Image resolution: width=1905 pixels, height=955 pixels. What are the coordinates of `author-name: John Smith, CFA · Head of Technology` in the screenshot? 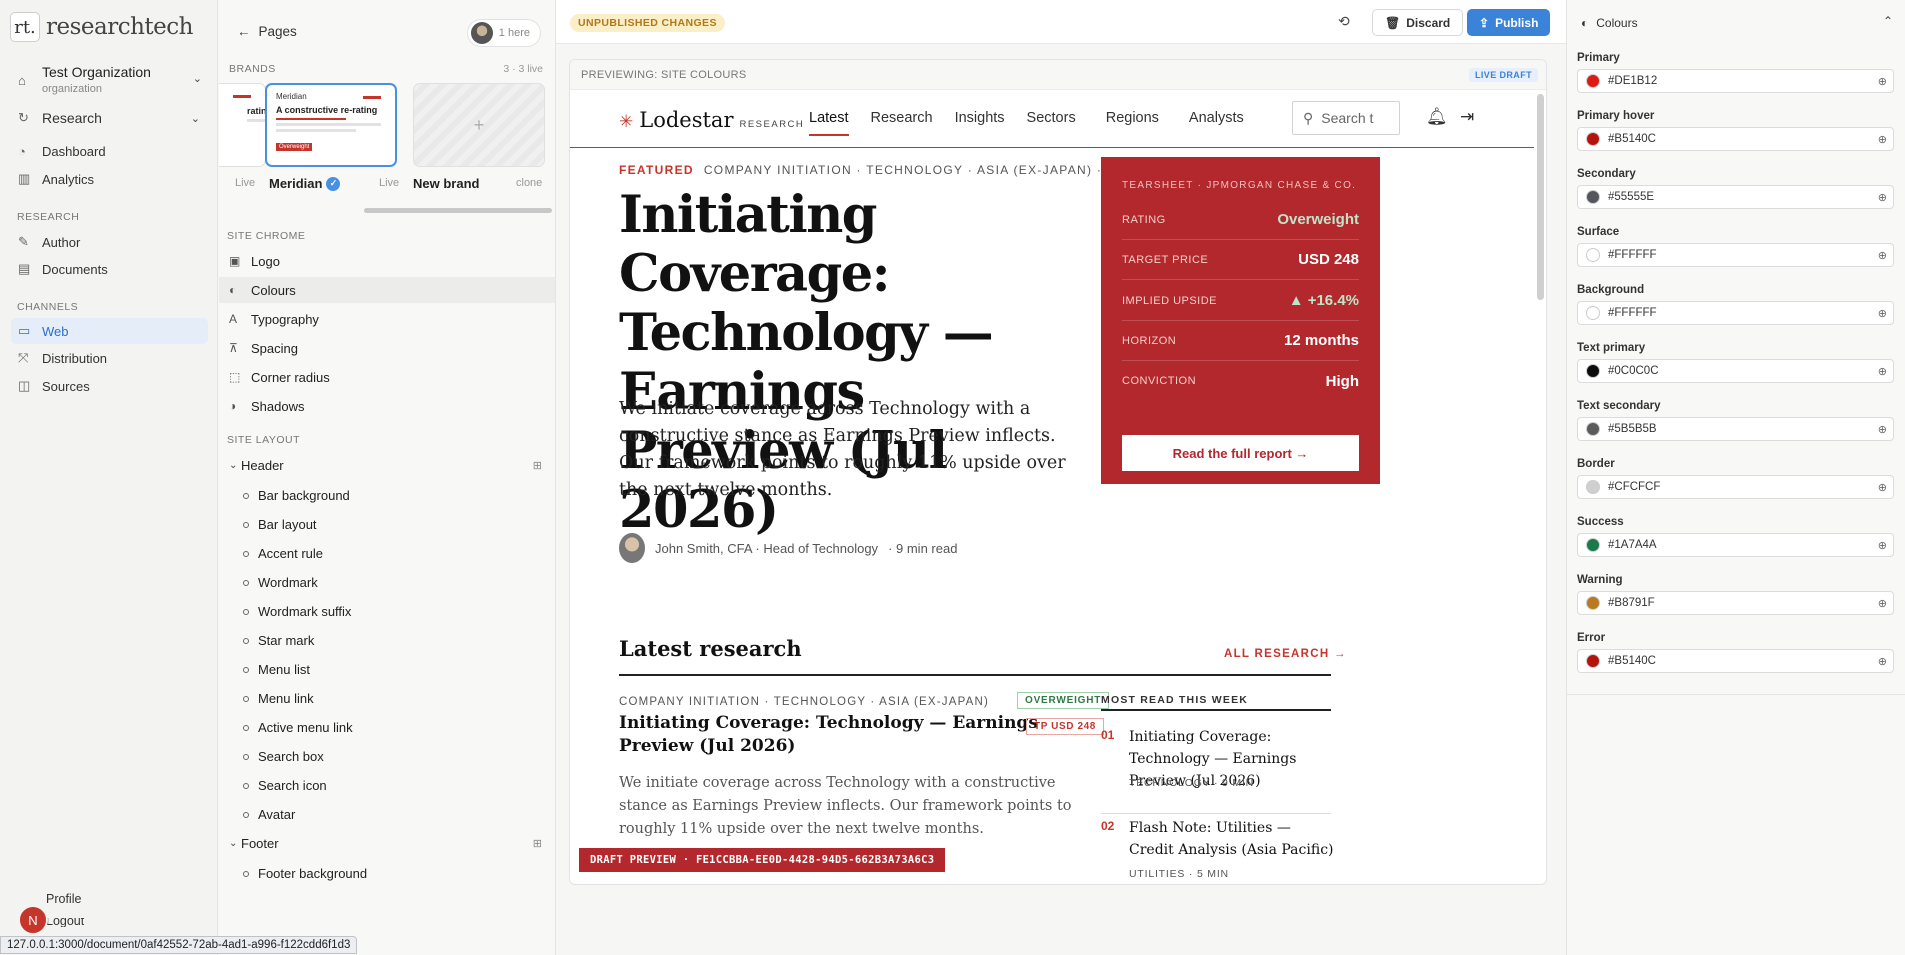 It's located at (766, 548).